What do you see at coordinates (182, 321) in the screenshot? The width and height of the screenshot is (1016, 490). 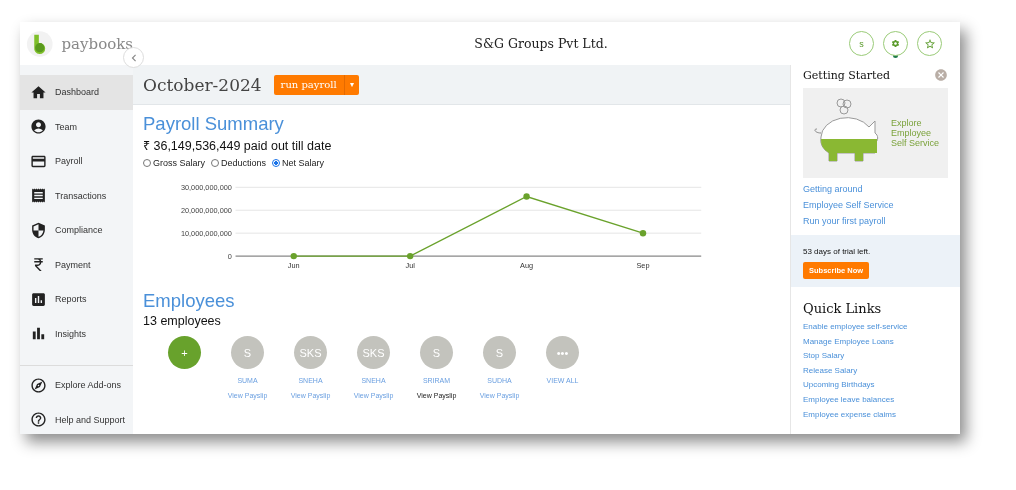 I see `employee-count: 13 employees` at bounding box center [182, 321].